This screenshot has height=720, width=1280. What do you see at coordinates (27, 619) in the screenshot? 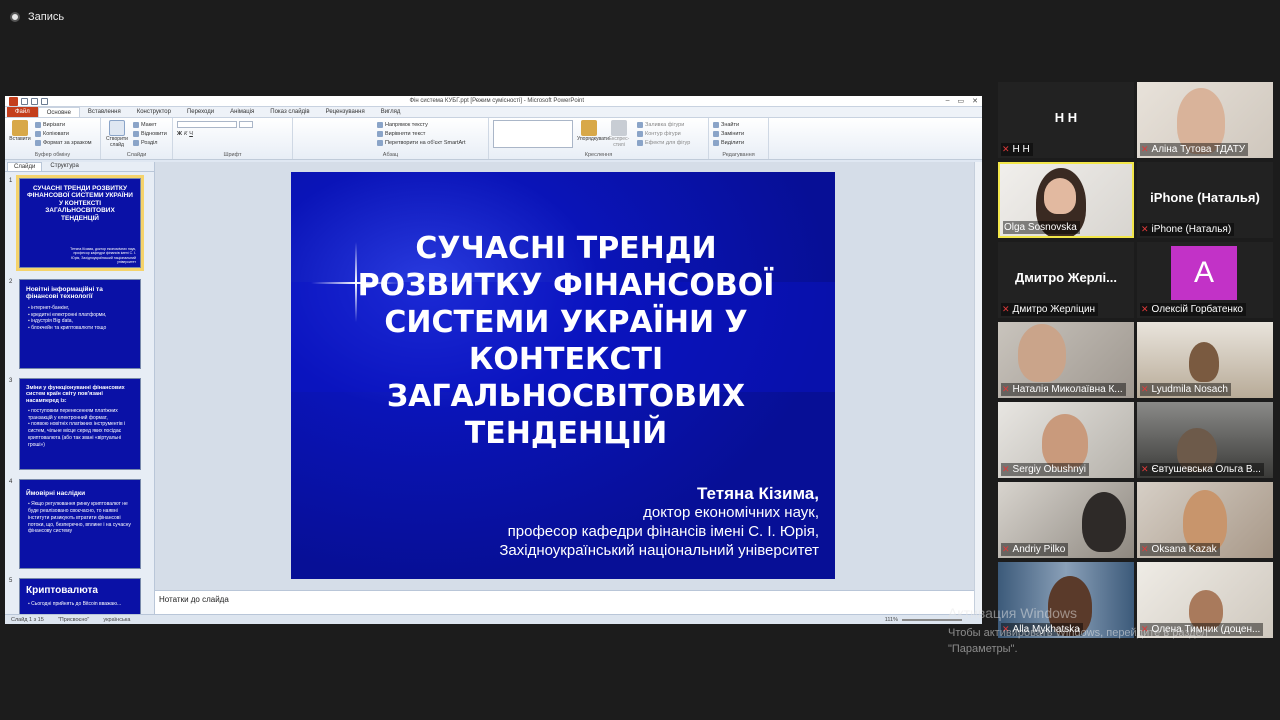
I see `slide-counter: Слайд 1 з 15` at bounding box center [27, 619].